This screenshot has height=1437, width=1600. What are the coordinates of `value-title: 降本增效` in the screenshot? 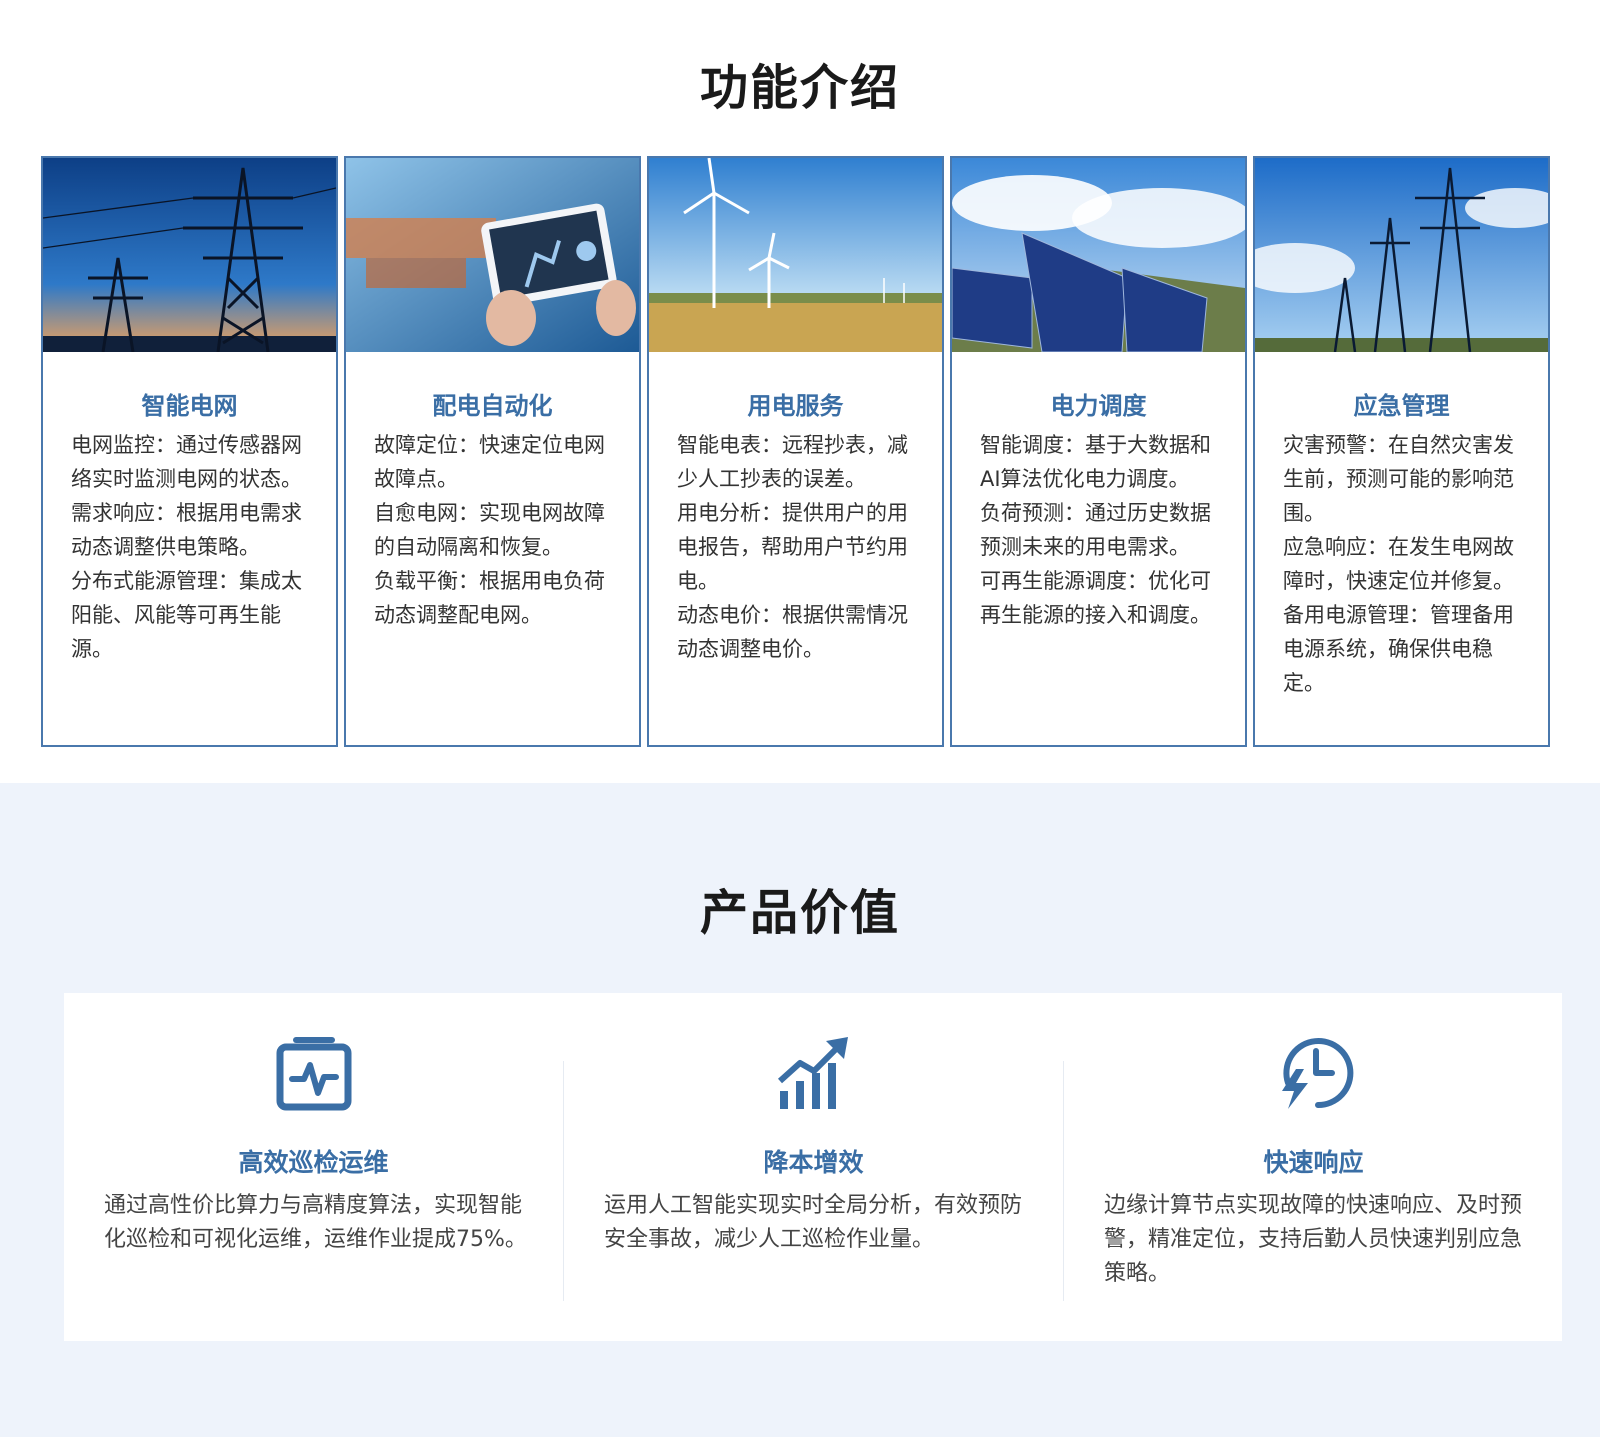 It's located at (813, 1162).